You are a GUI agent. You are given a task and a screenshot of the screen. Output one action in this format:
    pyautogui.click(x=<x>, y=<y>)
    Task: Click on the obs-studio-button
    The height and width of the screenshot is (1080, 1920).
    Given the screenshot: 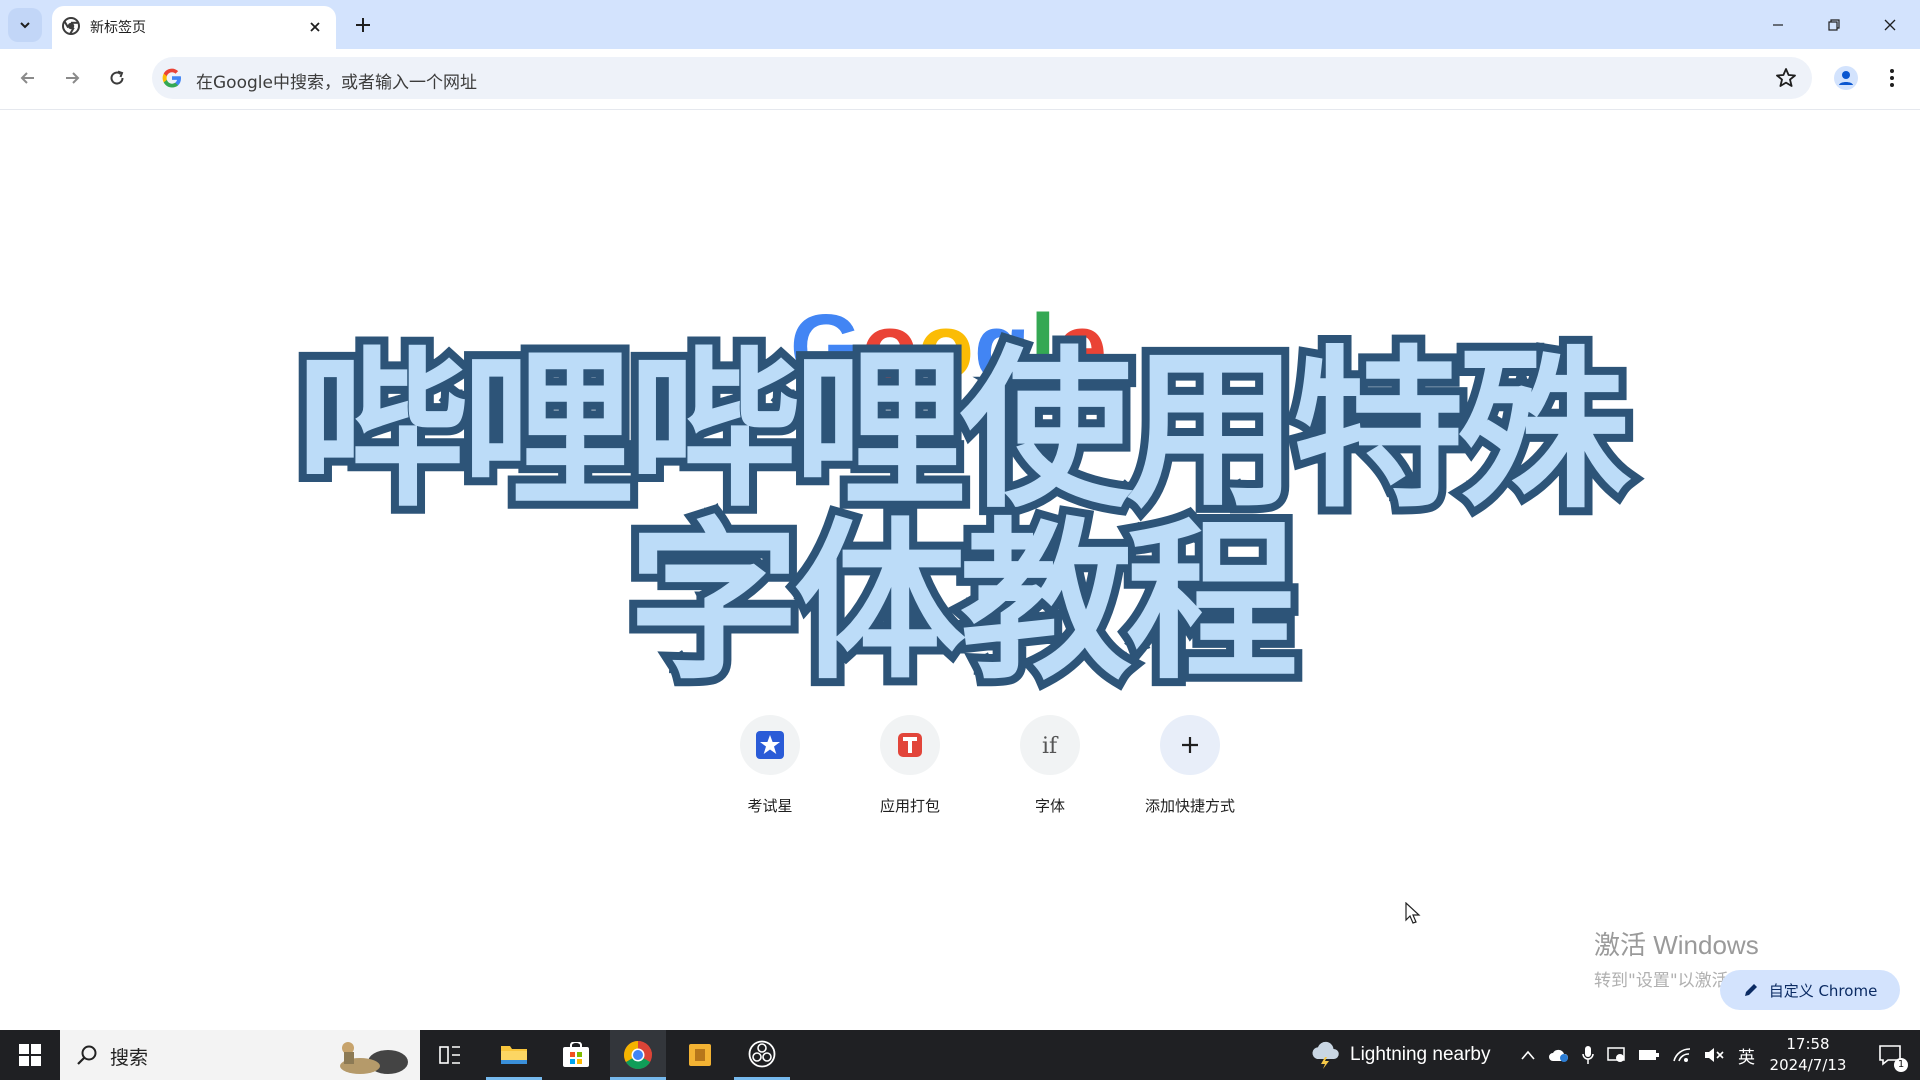 What is the action you would take?
    pyautogui.click(x=762, y=1055)
    